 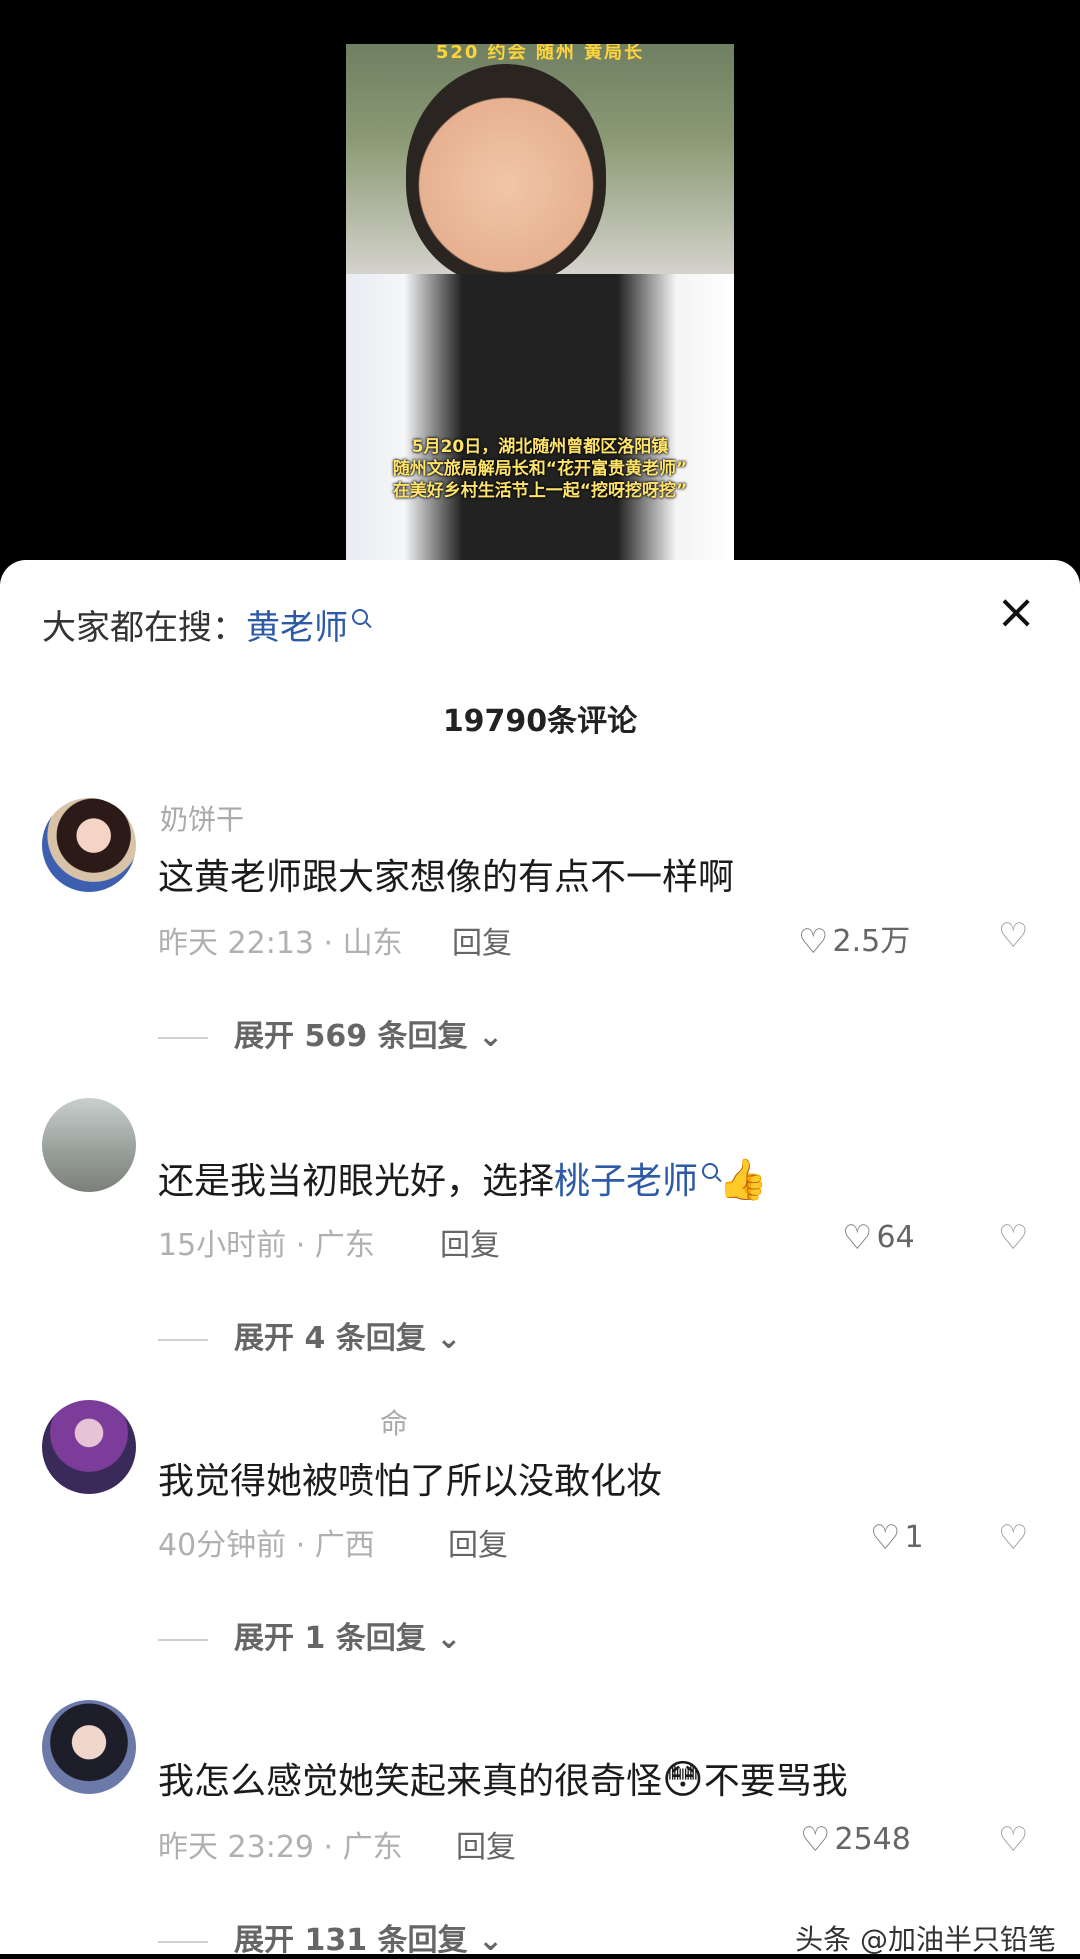 I want to click on like-count: 2548, so click(x=872, y=1839).